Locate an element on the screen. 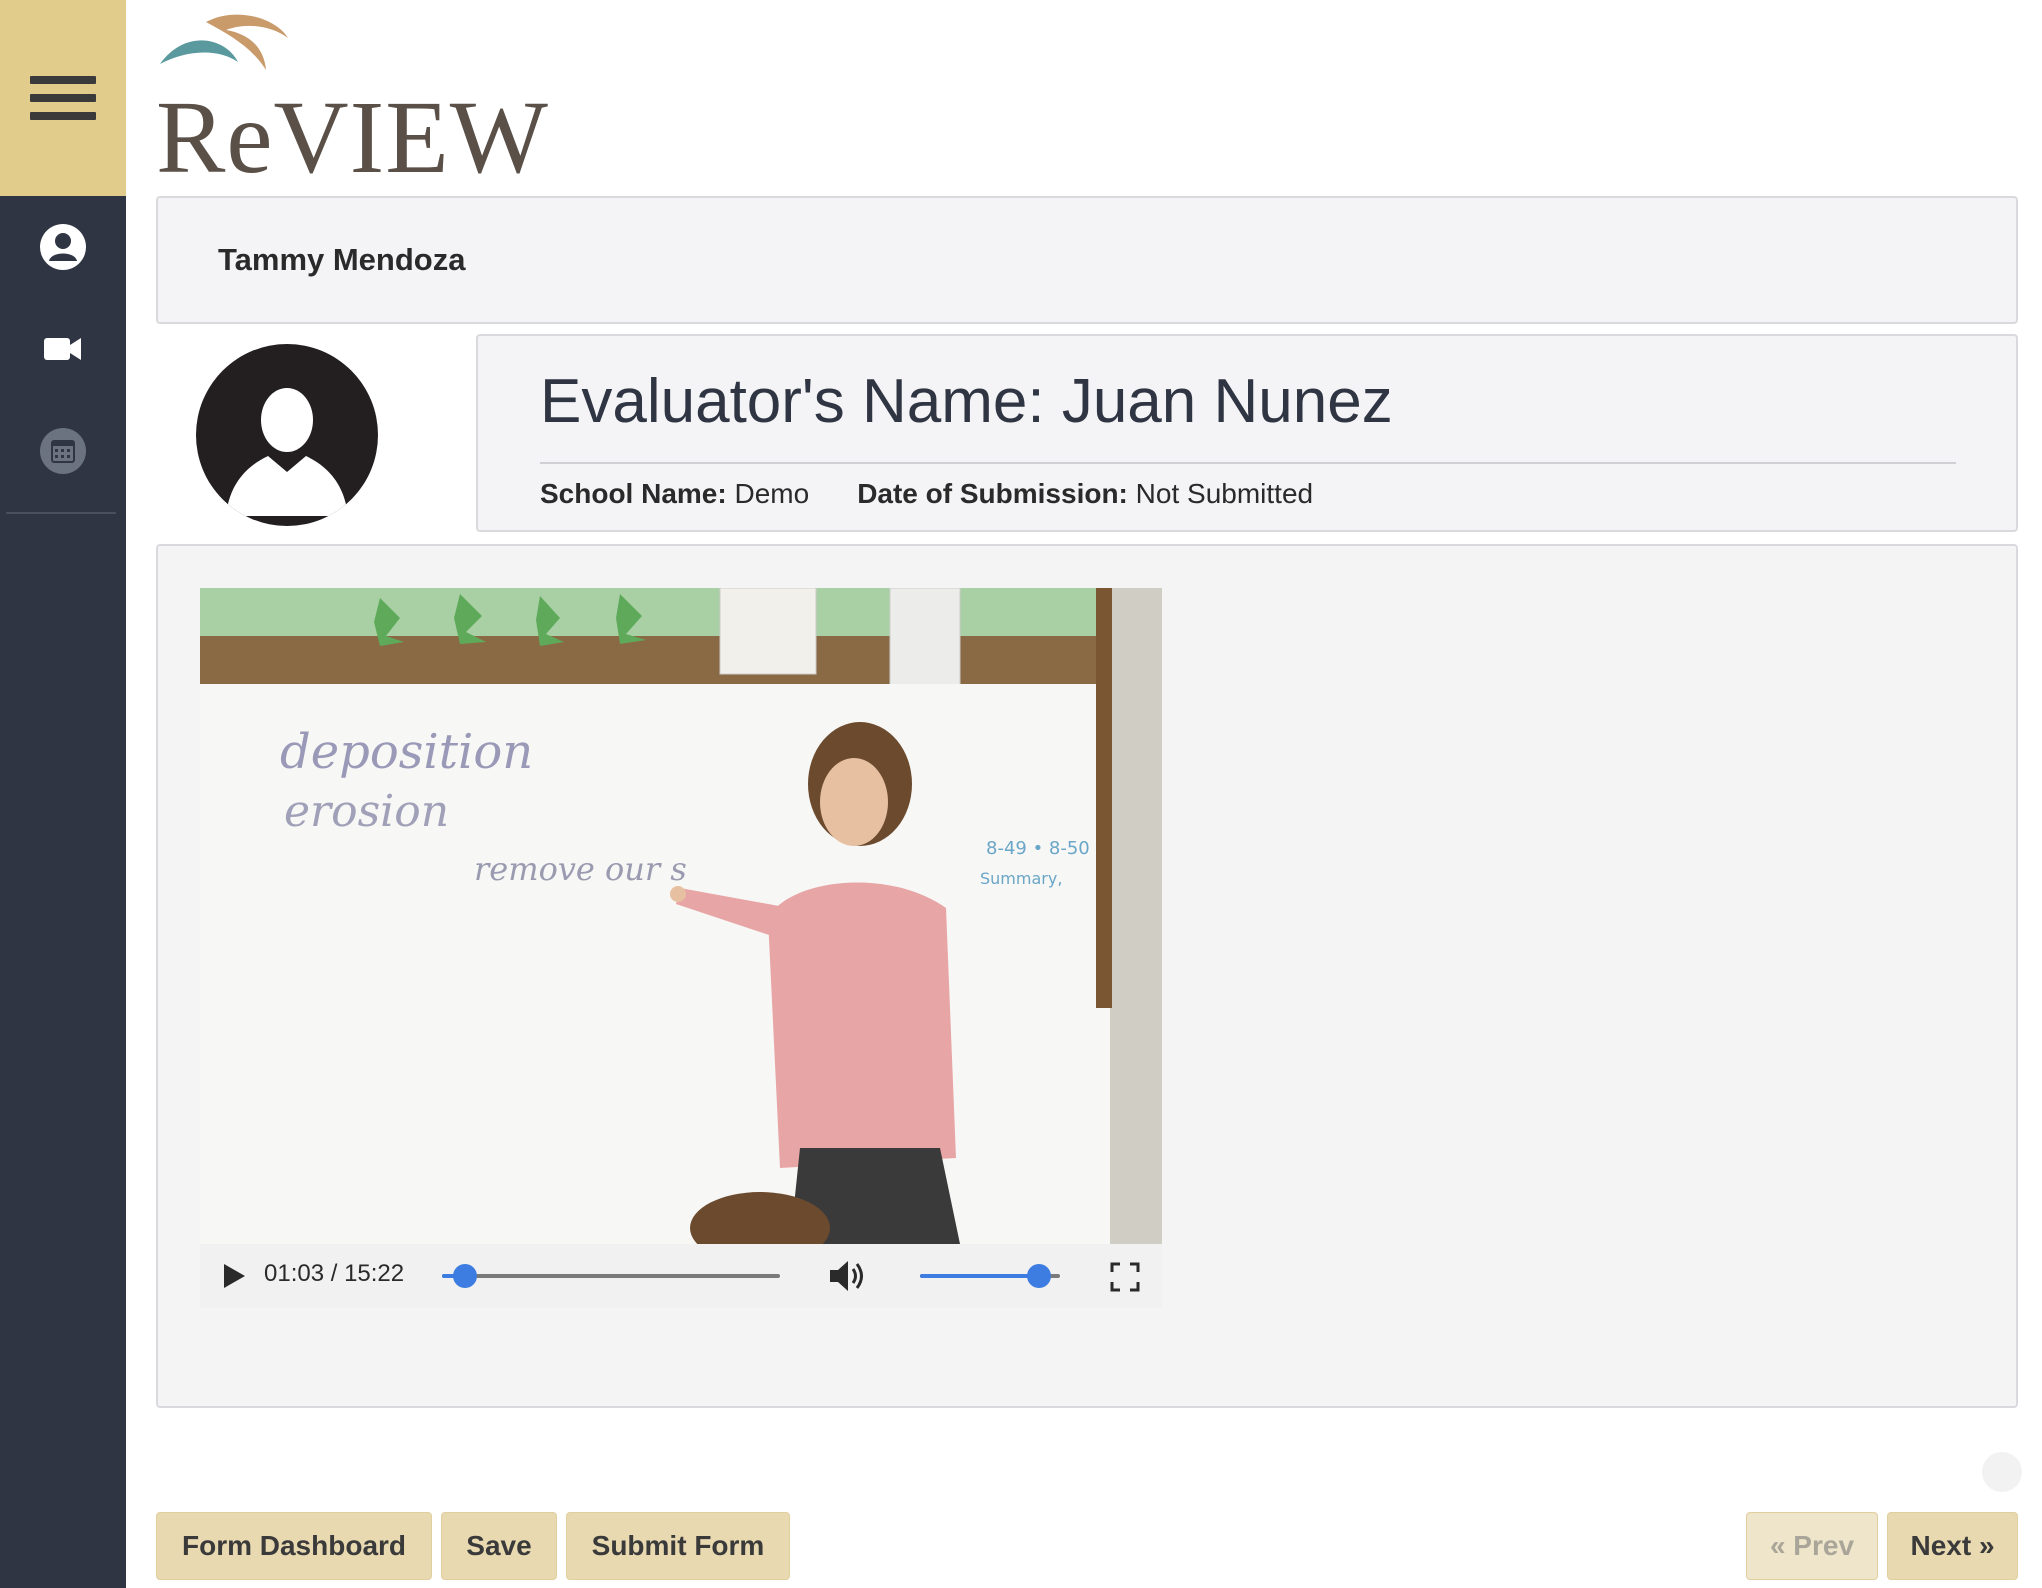 The width and height of the screenshot is (2042, 1588). avatar is located at coordinates (287, 435).